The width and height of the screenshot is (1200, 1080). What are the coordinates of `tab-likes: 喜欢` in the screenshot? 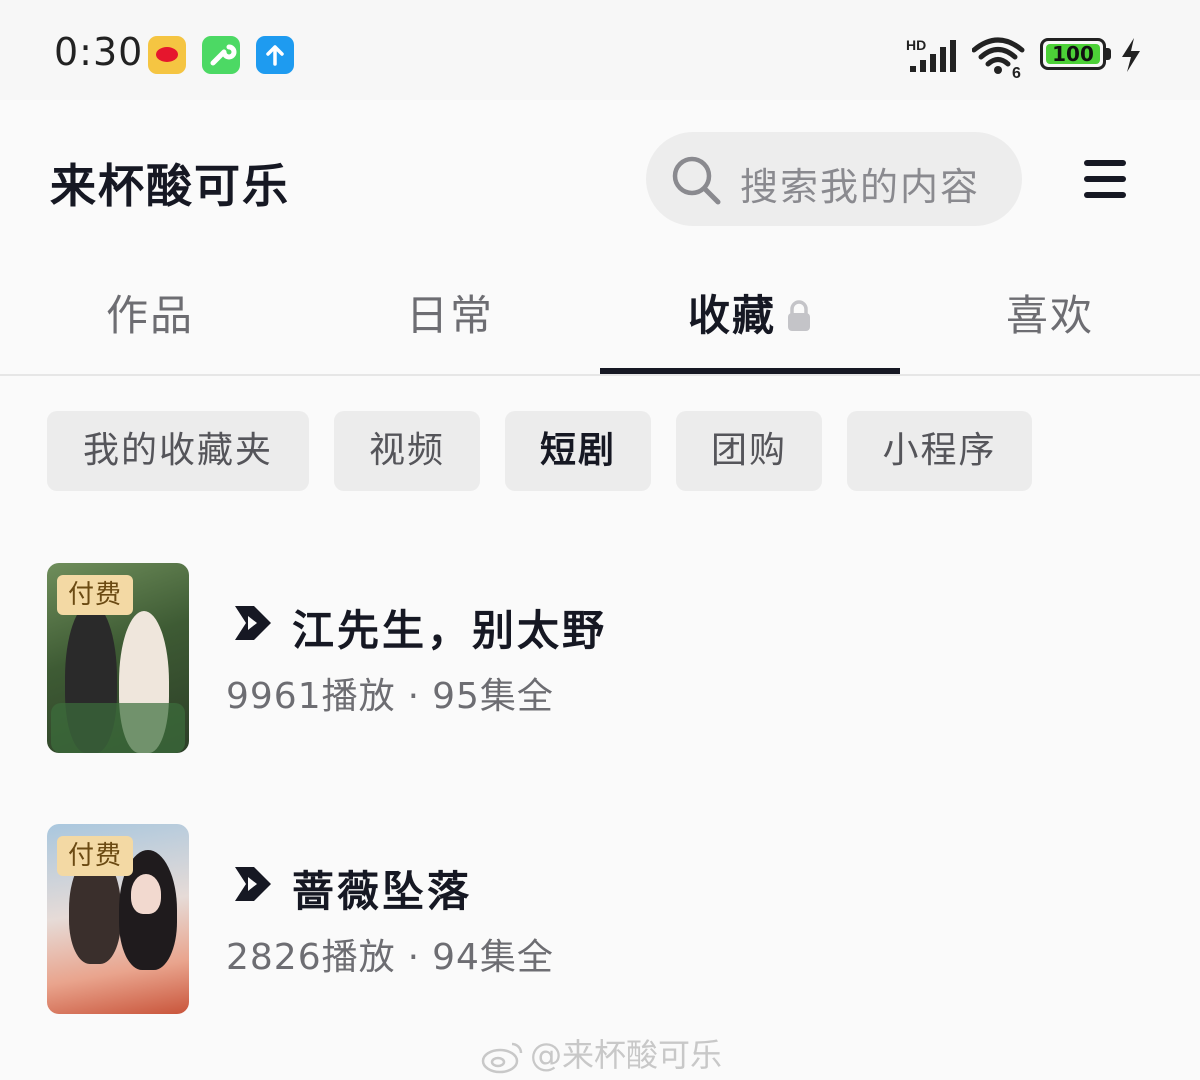 It's located at (1050, 321).